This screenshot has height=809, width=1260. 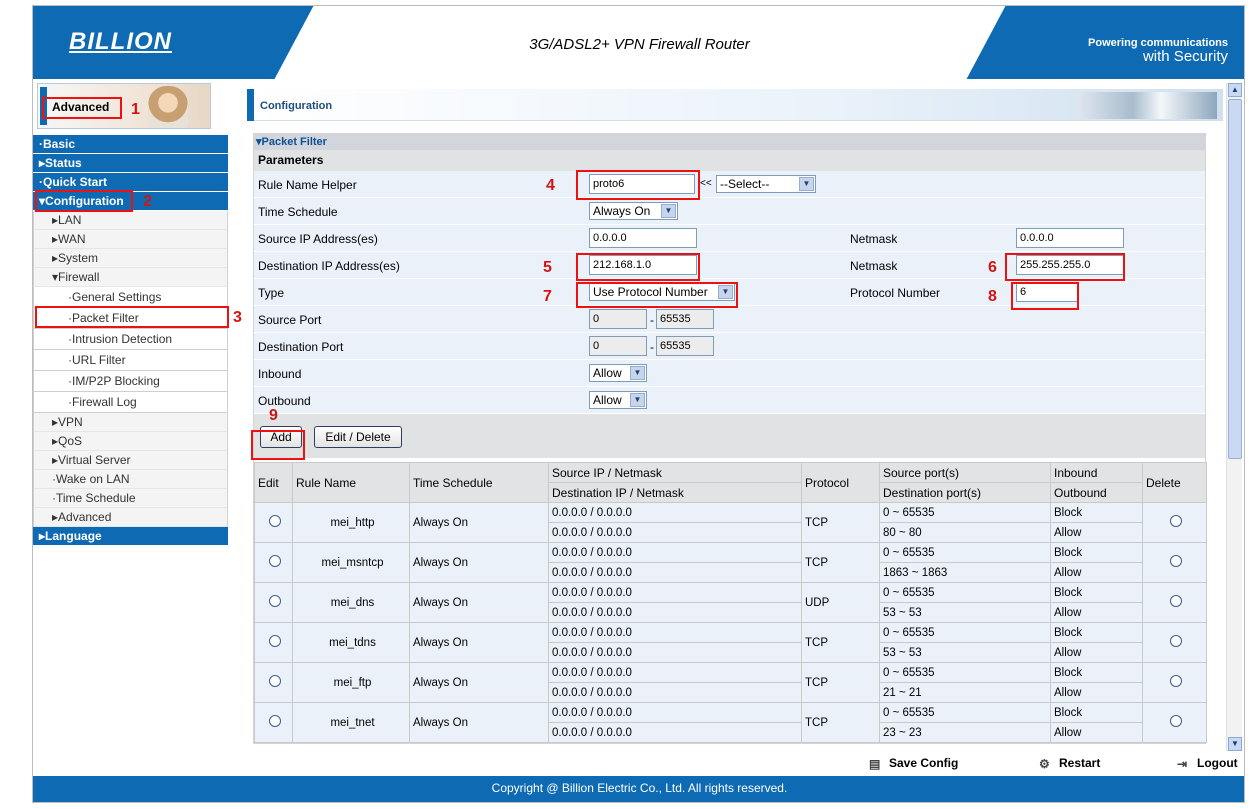 What do you see at coordinates (729, 142) in the screenshot?
I see `packet-filter-header: ▾Packet Filter` at bounding box center [729, 142].